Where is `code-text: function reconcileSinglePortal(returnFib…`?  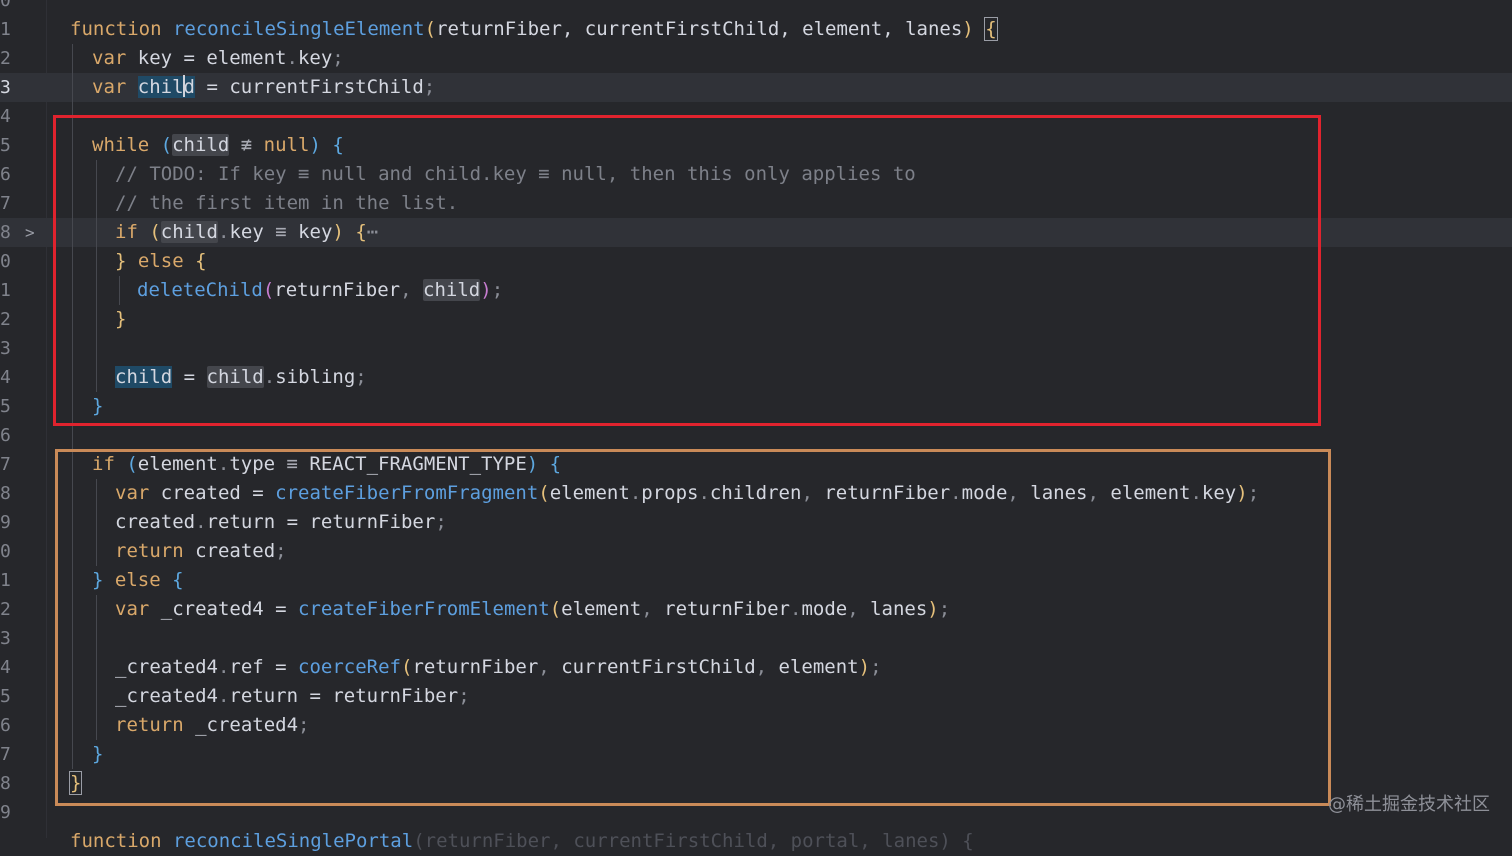 code-text: function reconcileSinglePortal(returnFib… is located at coordinates (522, 841).